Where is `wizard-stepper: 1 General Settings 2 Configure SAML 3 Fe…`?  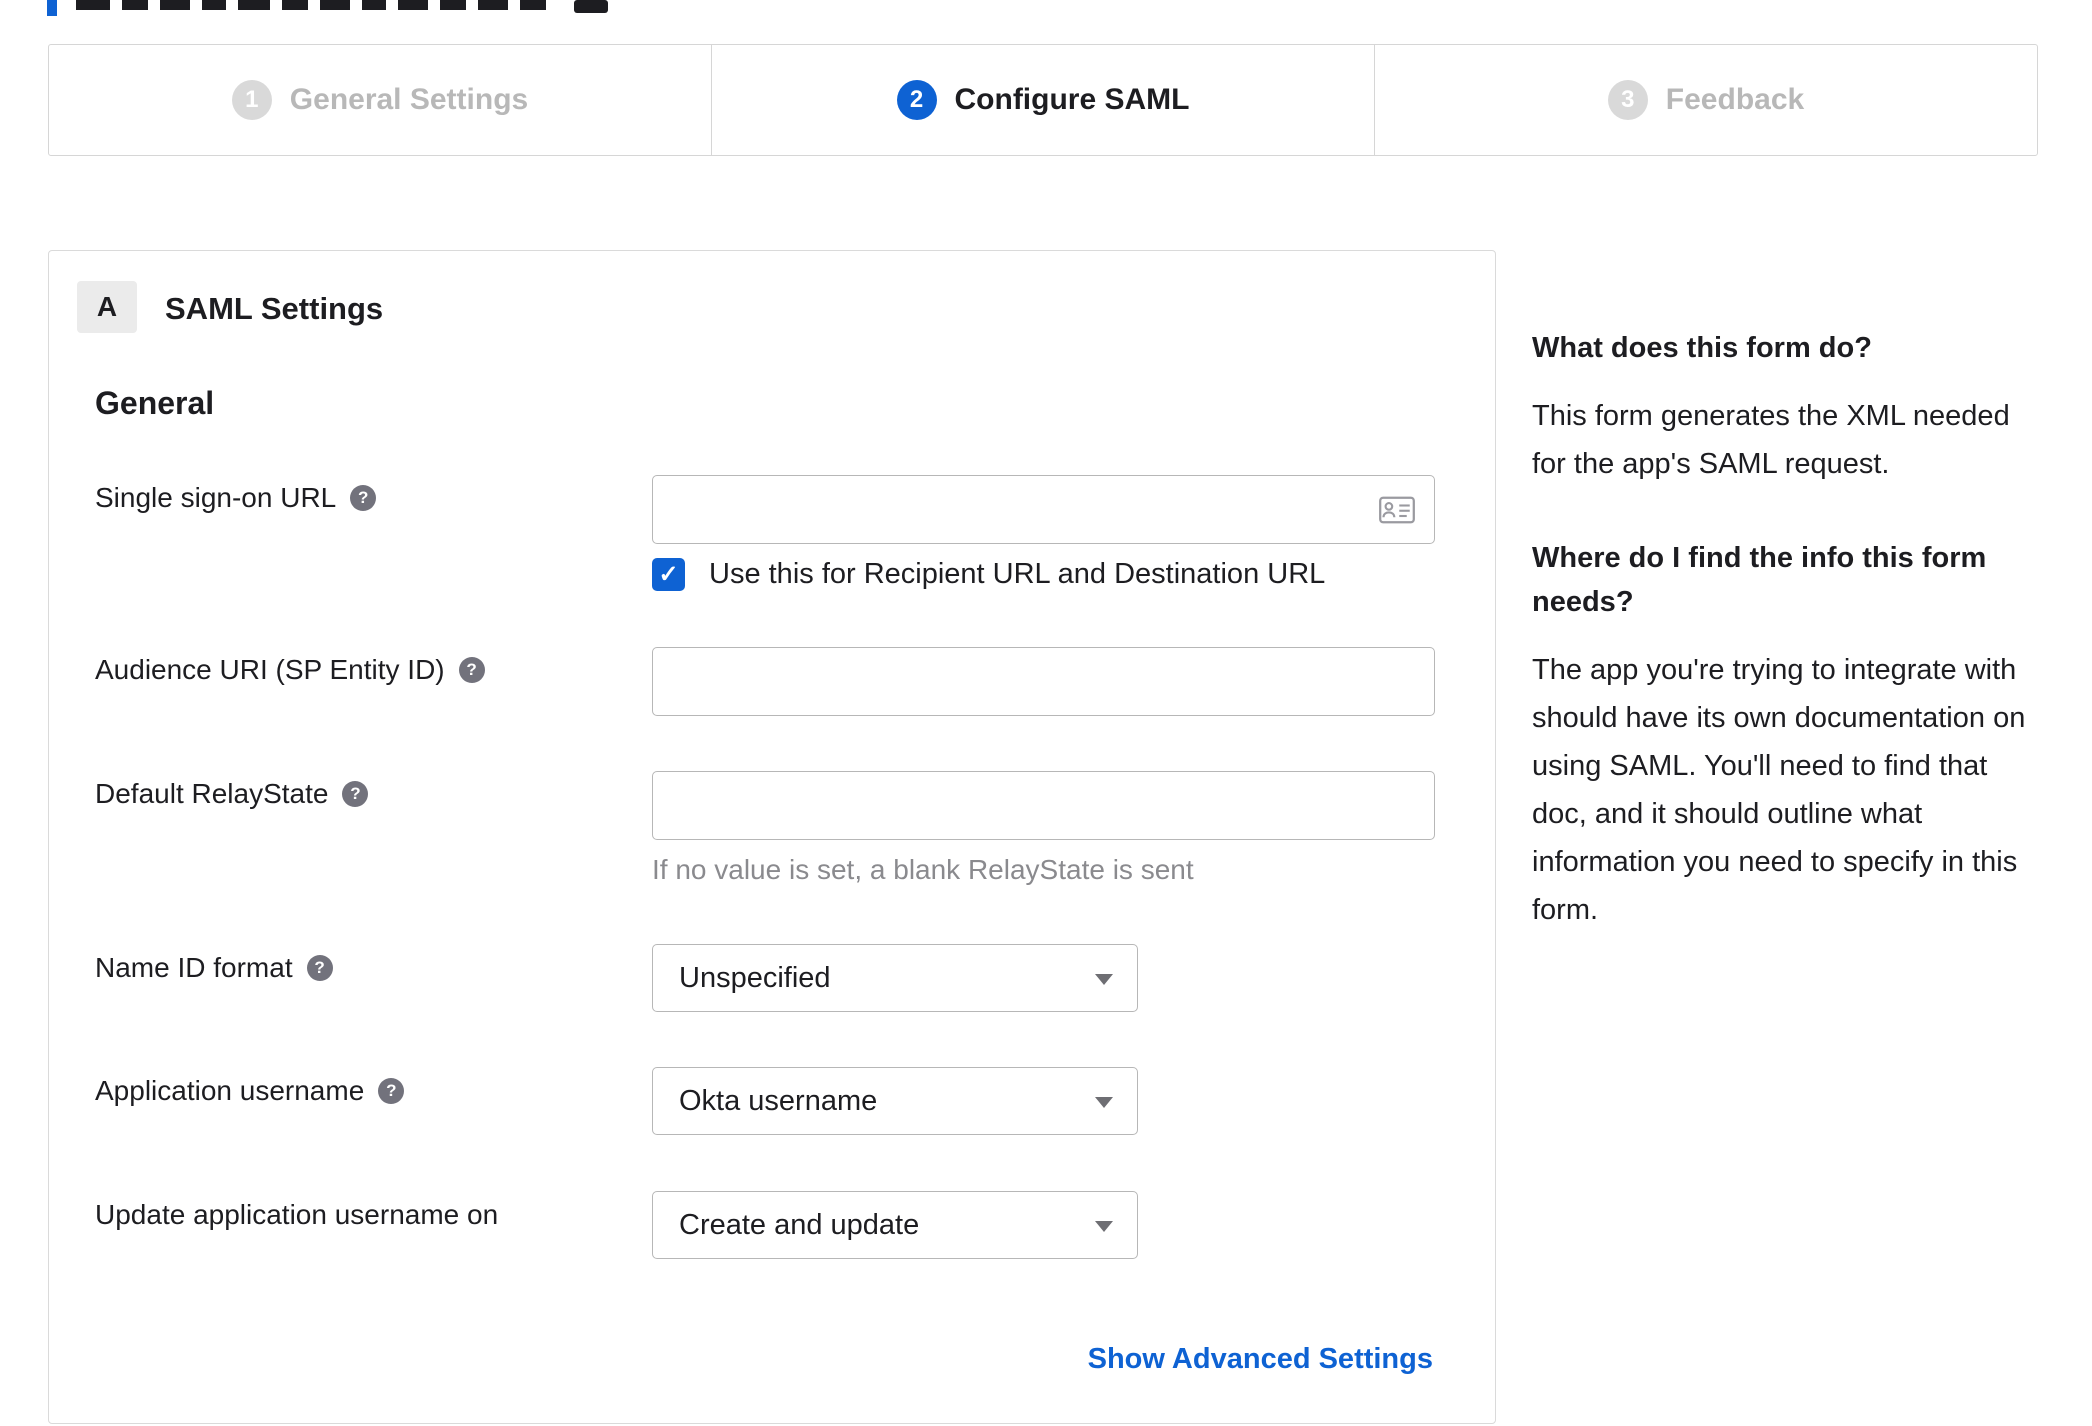
wizard-stepper: 1 General Settings 2 Configure SAML 3 Fe… is located at coordinates (1043, 100).